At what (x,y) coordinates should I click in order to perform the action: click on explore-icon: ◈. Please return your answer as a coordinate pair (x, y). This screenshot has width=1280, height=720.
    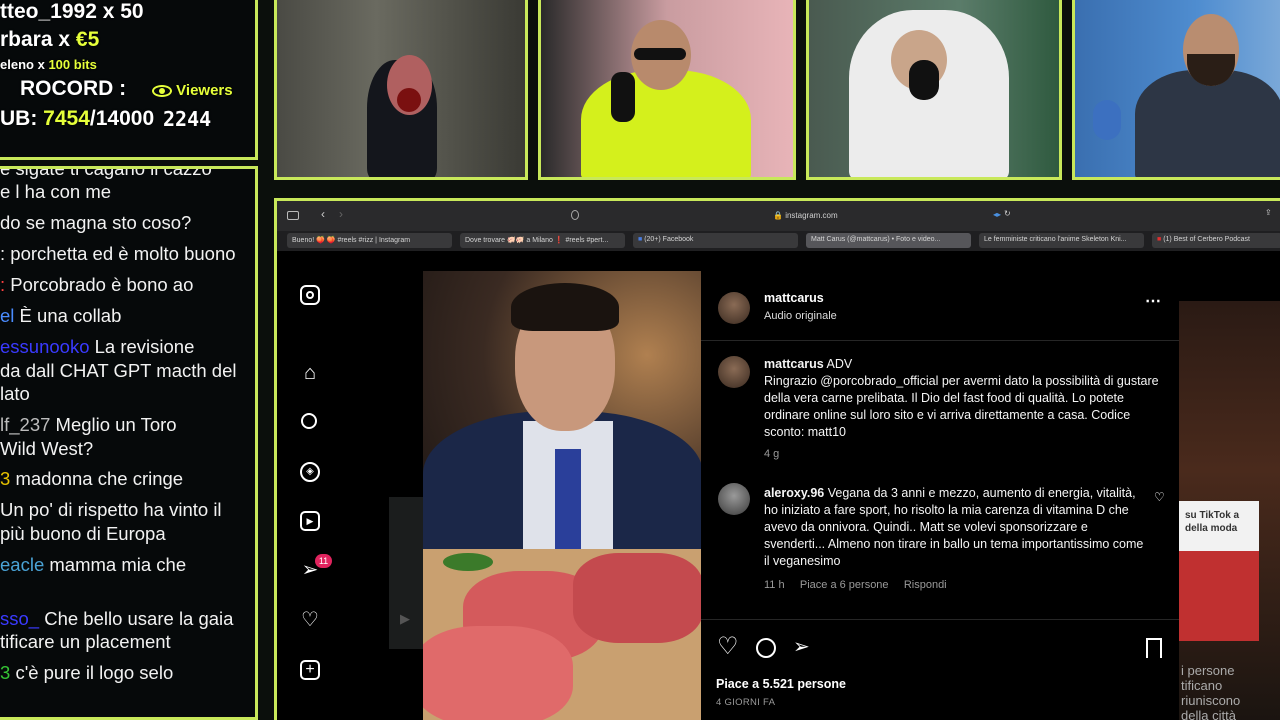
    Looking at the image, I should click on (310, 472).